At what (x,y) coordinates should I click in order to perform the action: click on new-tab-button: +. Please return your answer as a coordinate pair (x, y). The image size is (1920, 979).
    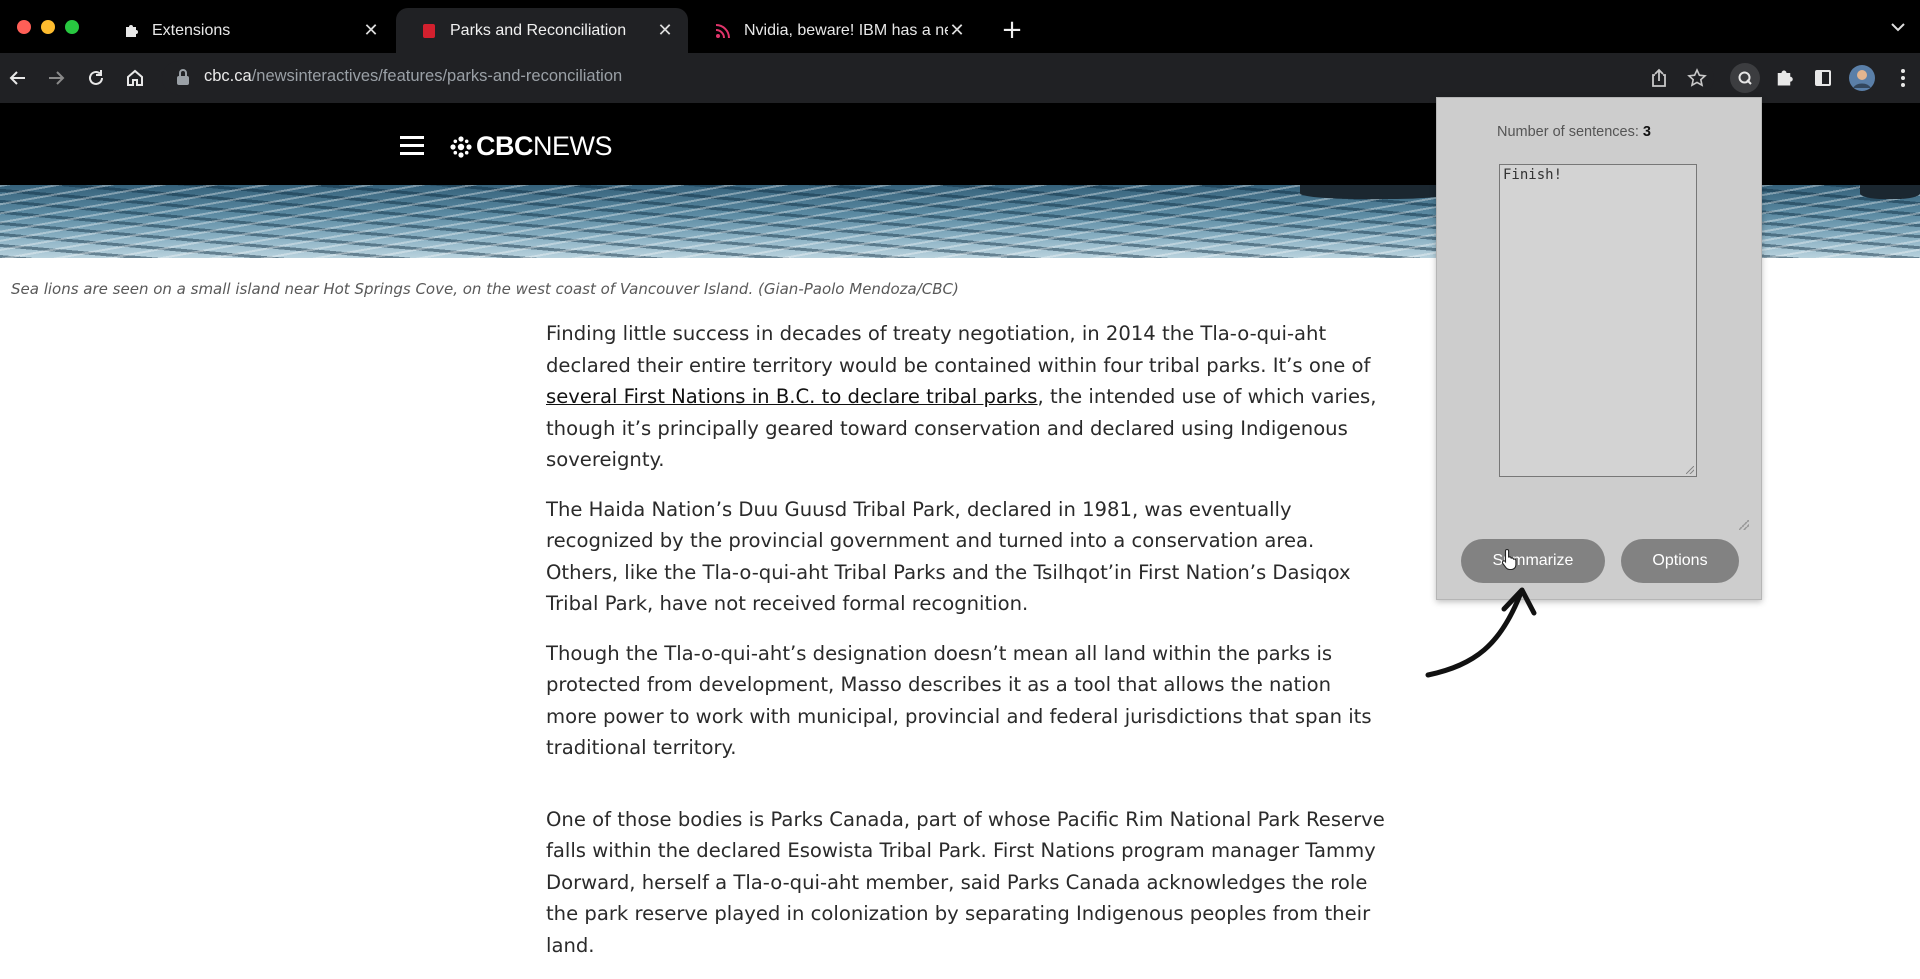
    Looking at the image, I should click on (1012, 30).